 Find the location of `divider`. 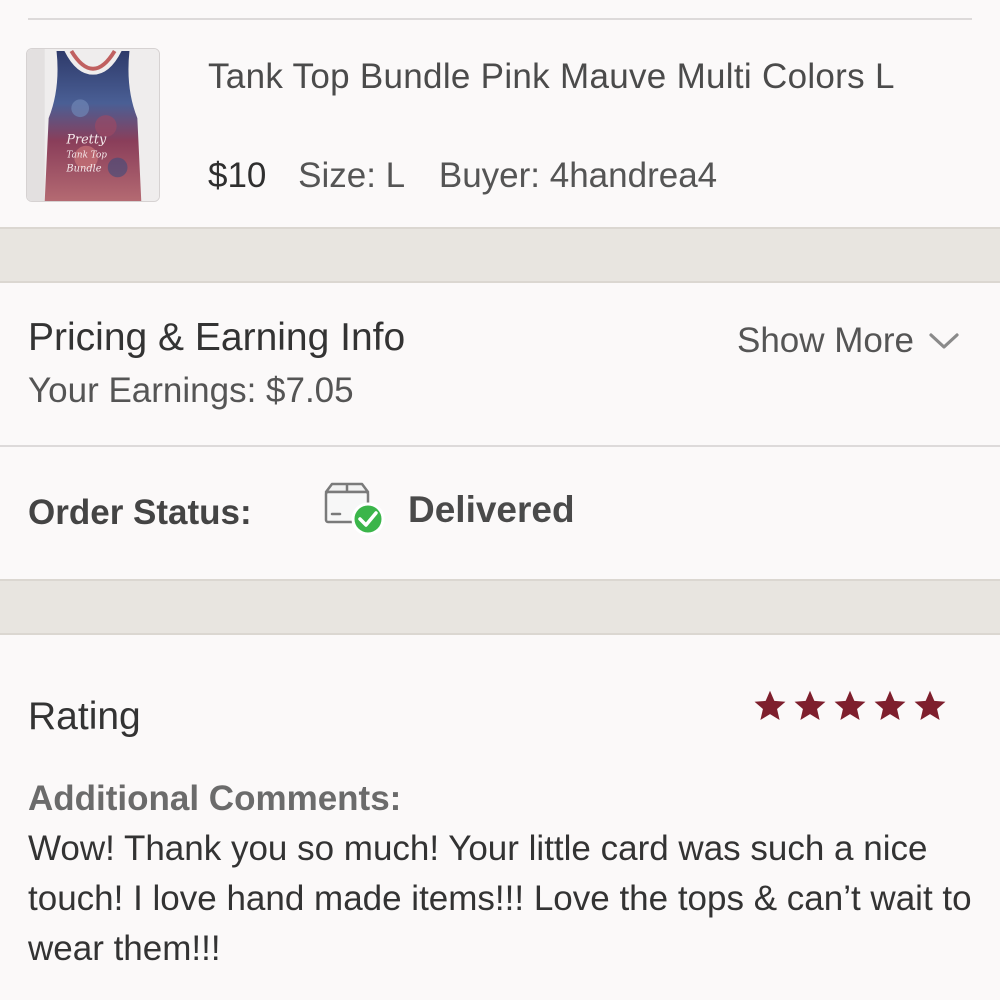

divider is located at coordinates (500, 446).